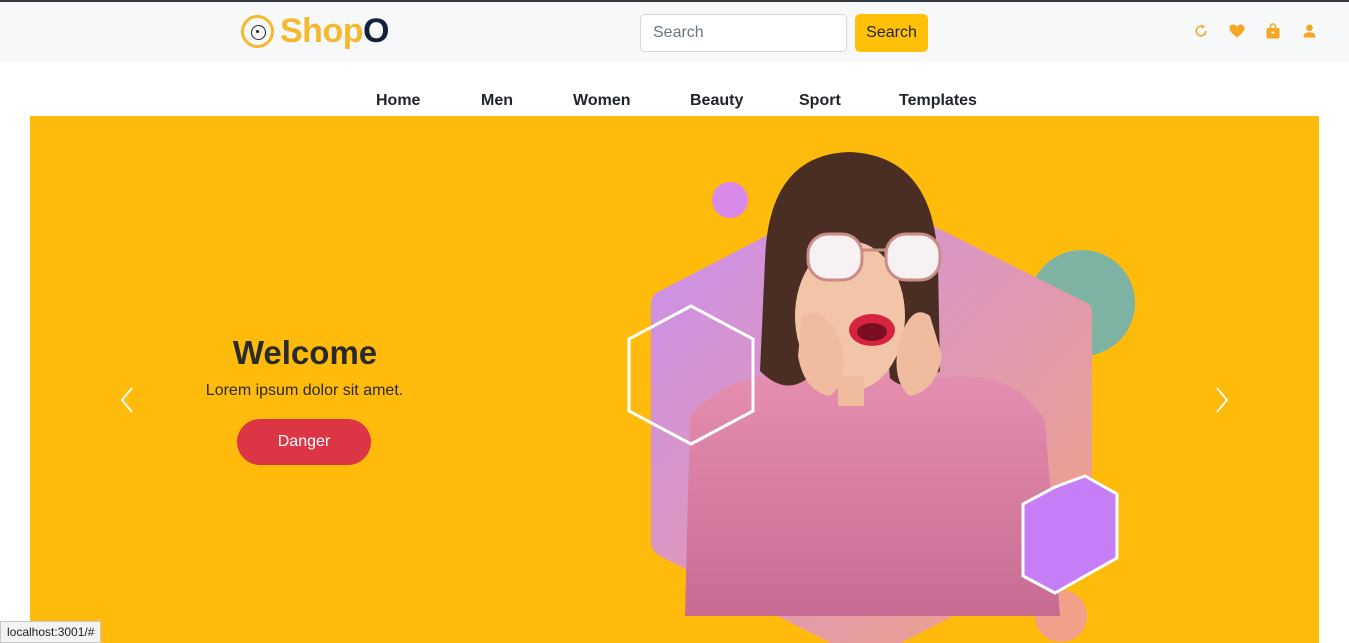 The image size is (1349, 643). Describe the element at coordinates (51, 632) in the screenshot. I see `browser-status-url: localhost:3001/#` at that location.